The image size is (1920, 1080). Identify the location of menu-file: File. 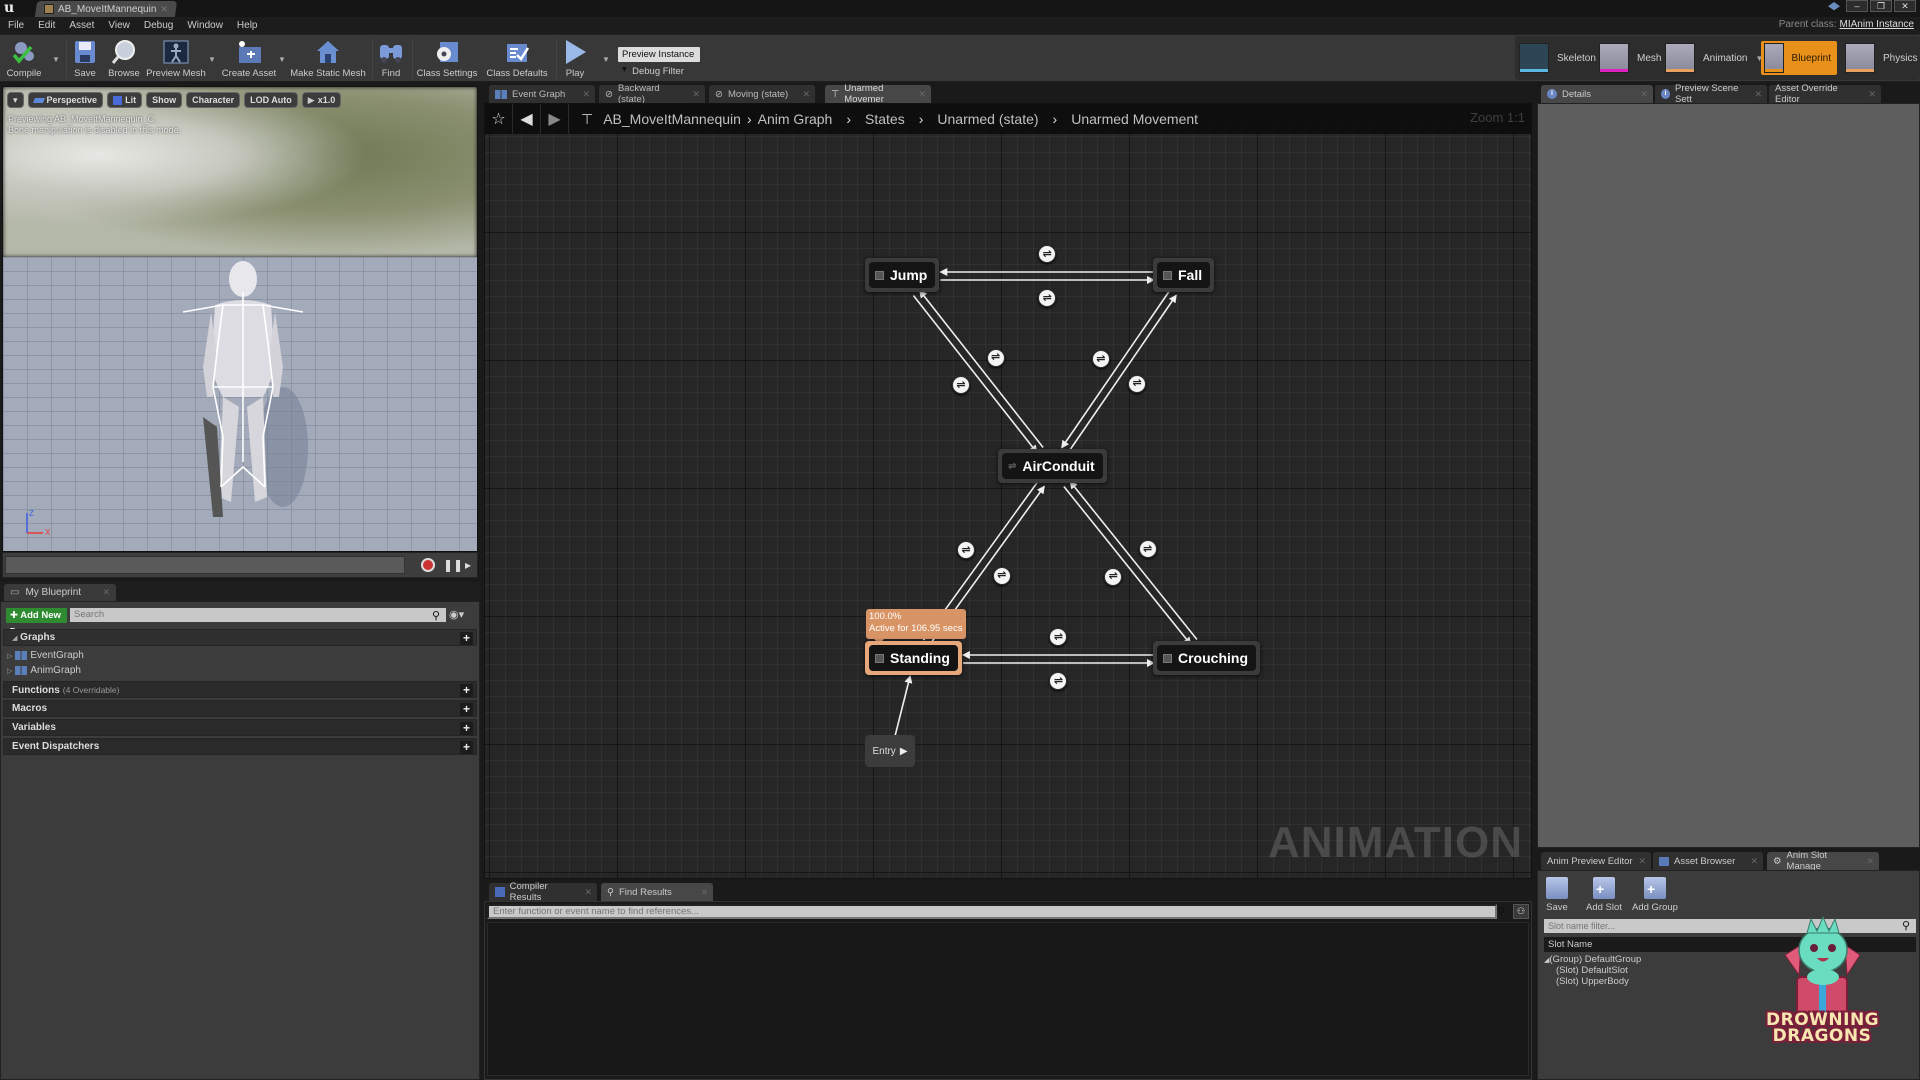
(16, 25).